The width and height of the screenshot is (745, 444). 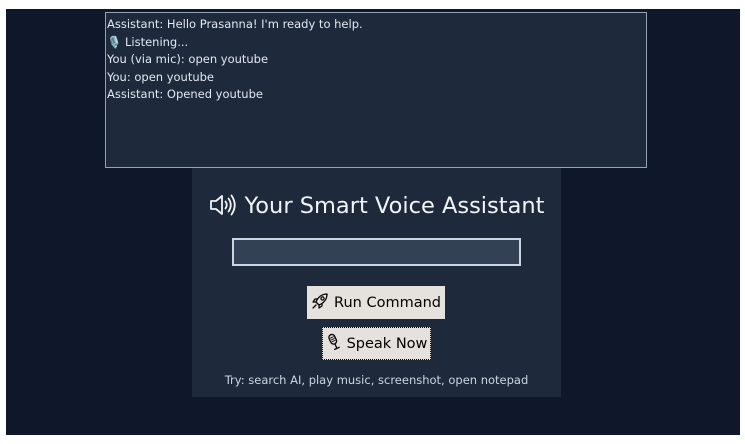 I want to click on log-line: You (via mic): open youtube, so click(x=188, y=59).